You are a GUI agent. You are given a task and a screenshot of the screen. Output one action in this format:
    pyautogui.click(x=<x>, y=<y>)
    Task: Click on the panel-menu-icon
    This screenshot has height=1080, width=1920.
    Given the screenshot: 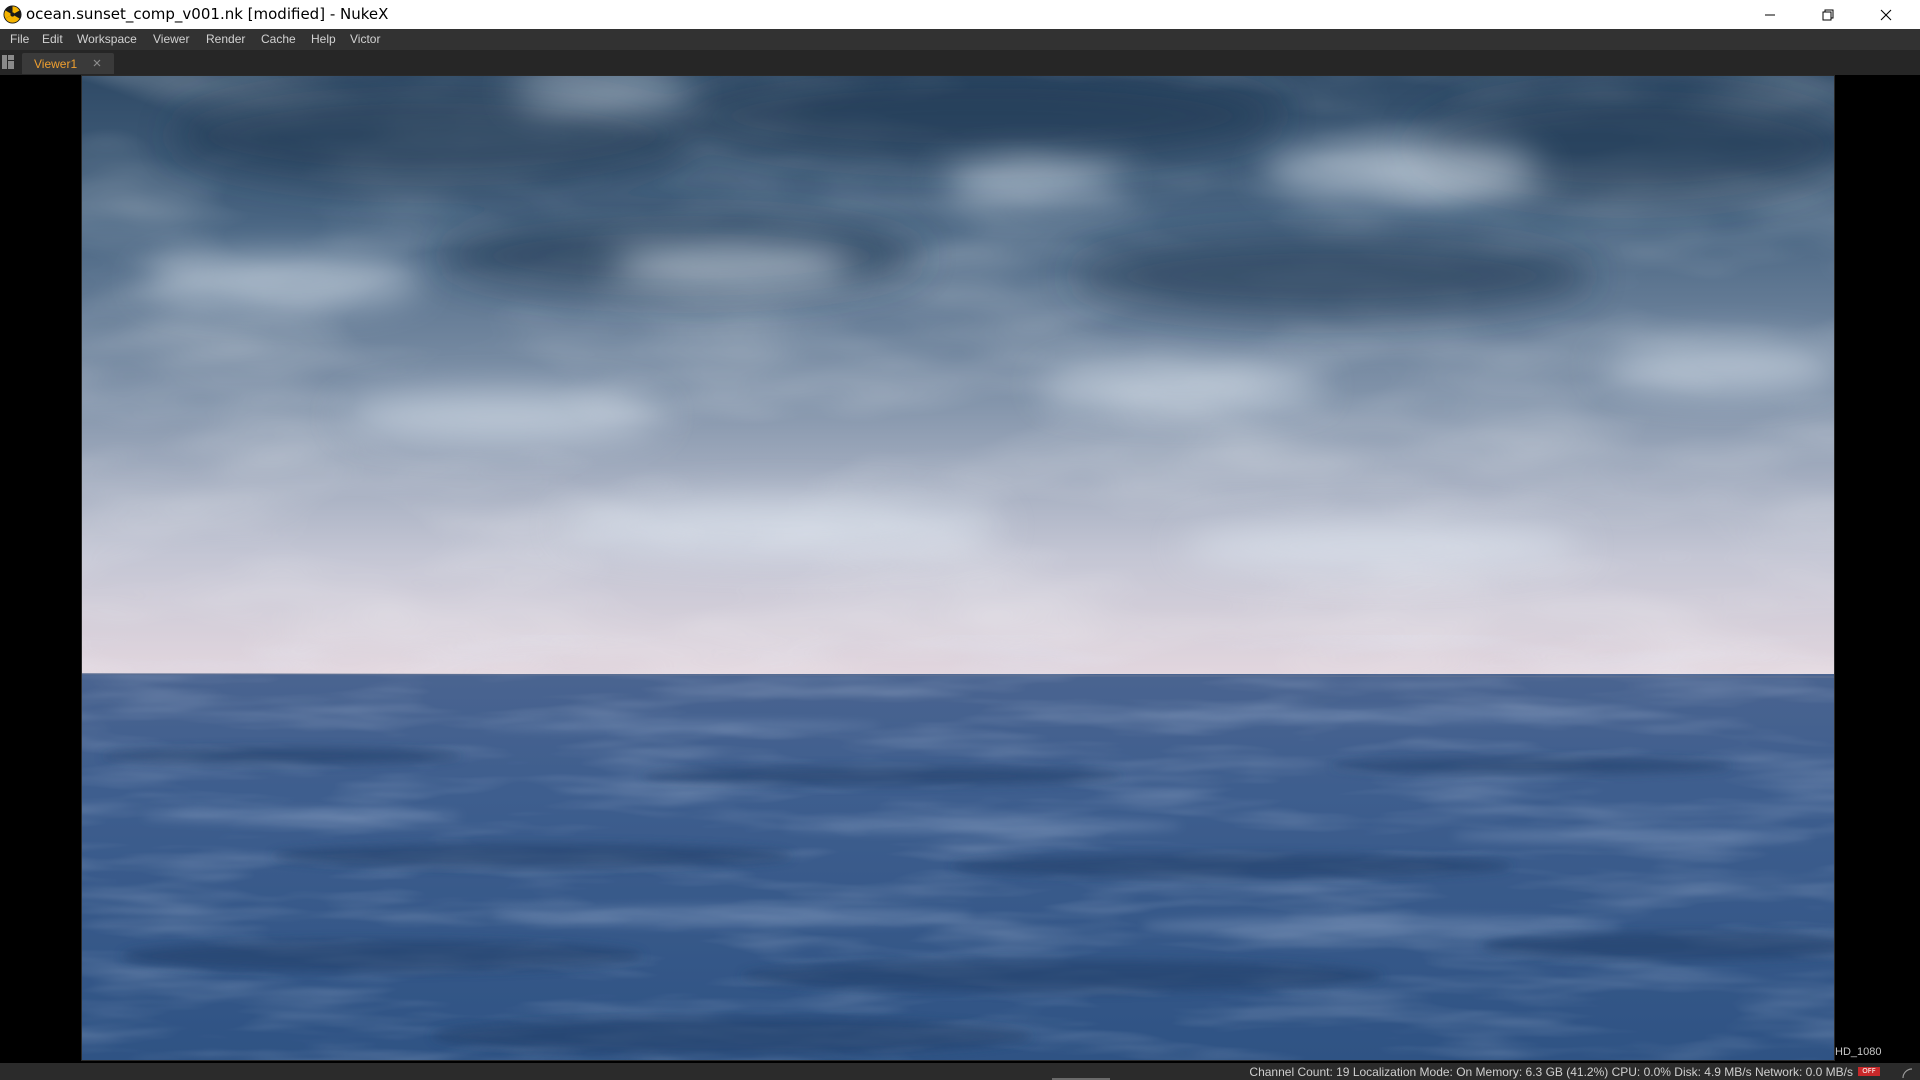 What is the action you would take?
    pyautogui.click(x=8, y=62)
    